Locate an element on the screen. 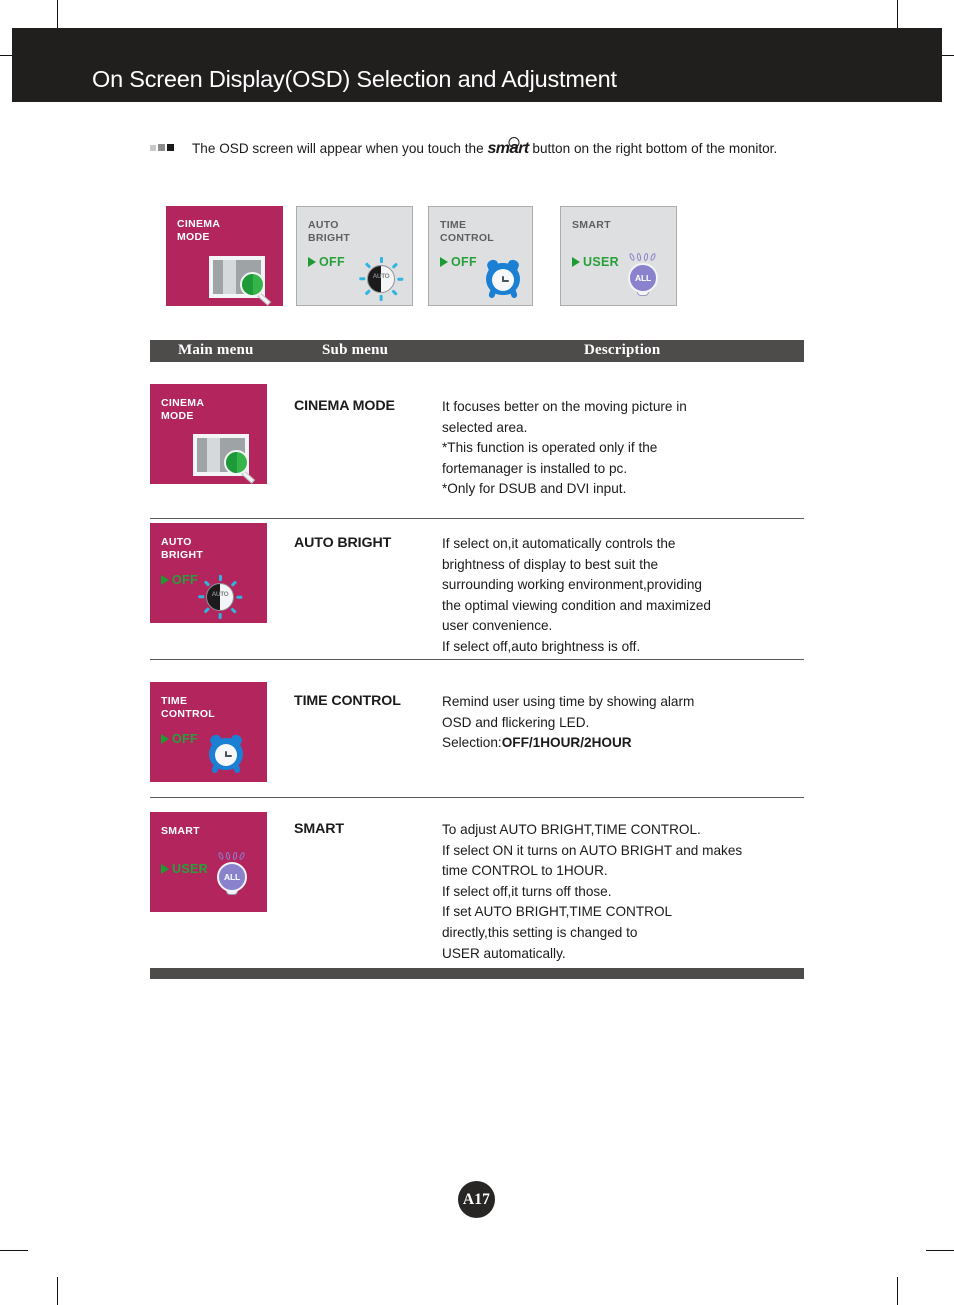 The image size is (954, 1305). bulb-glass-shape: ALL is located at coordinates (643, 278).